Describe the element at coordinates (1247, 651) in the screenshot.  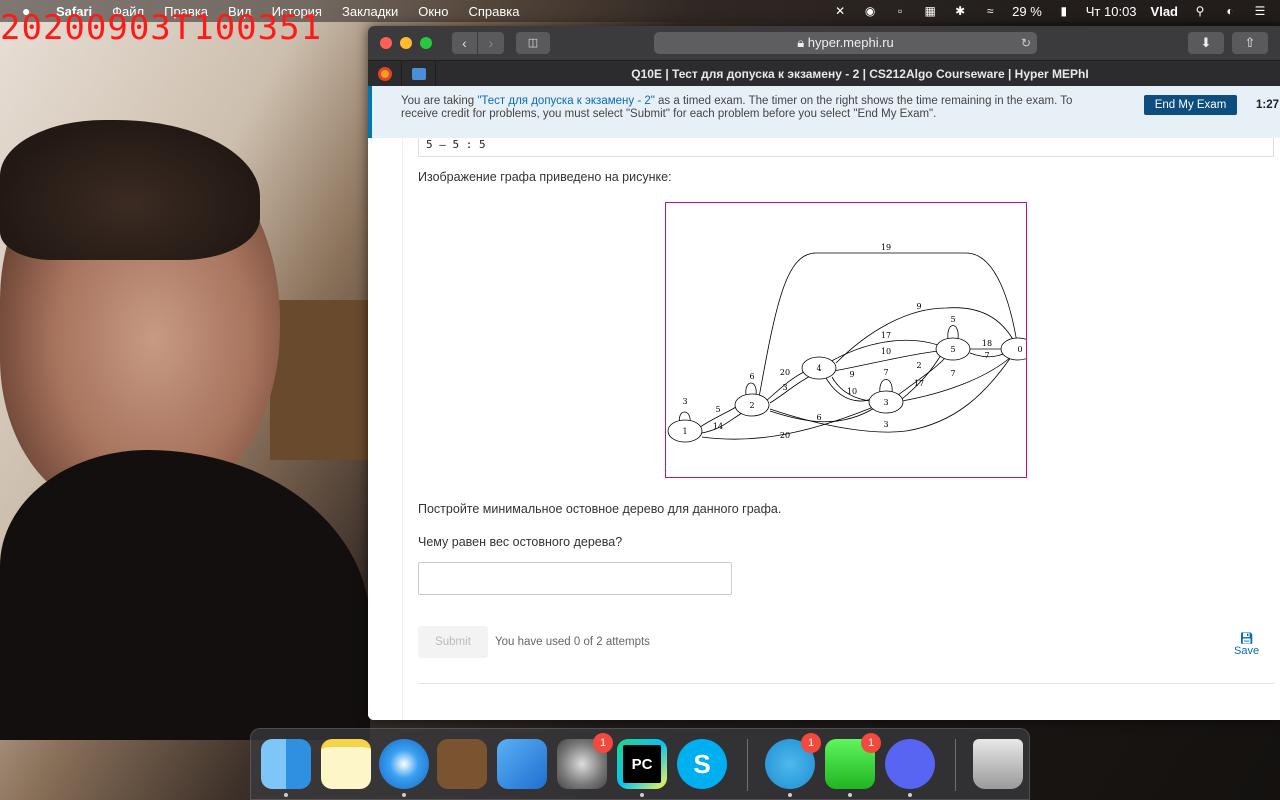
I see `save-label: Save` at that location.